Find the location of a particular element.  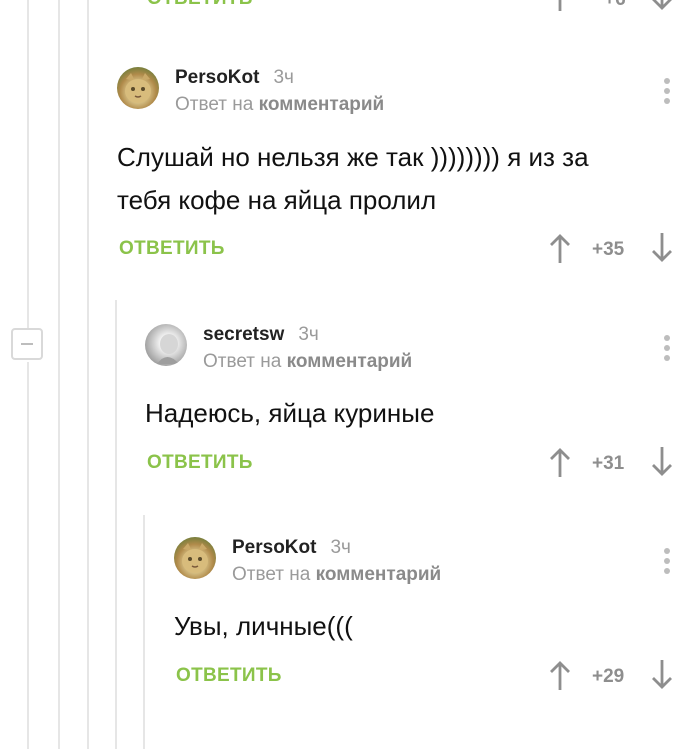

collapse-thread-button is located at coordinates (27, 344).